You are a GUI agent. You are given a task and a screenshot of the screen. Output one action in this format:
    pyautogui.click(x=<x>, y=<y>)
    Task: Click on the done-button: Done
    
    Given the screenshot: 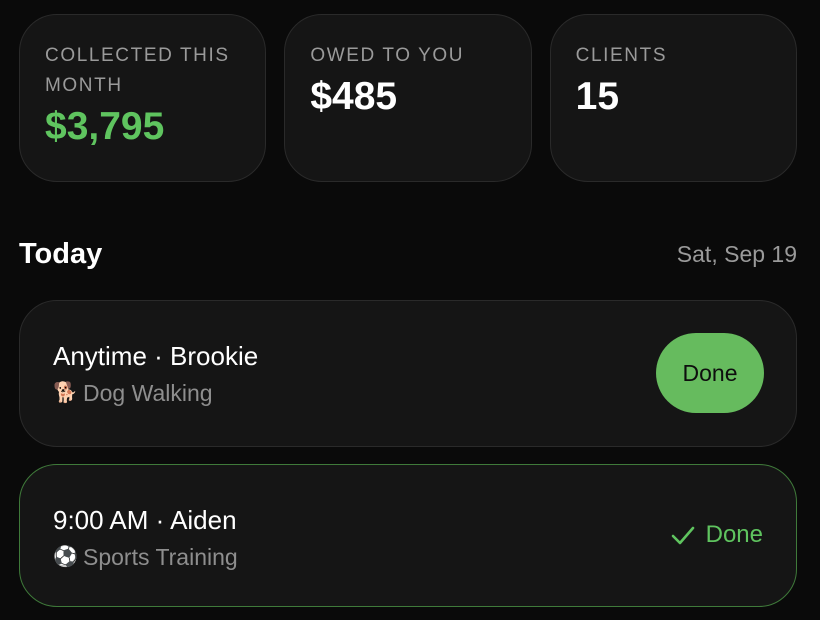 What is the action you would take?
    pyautogui.click(x=710, y=373)
    